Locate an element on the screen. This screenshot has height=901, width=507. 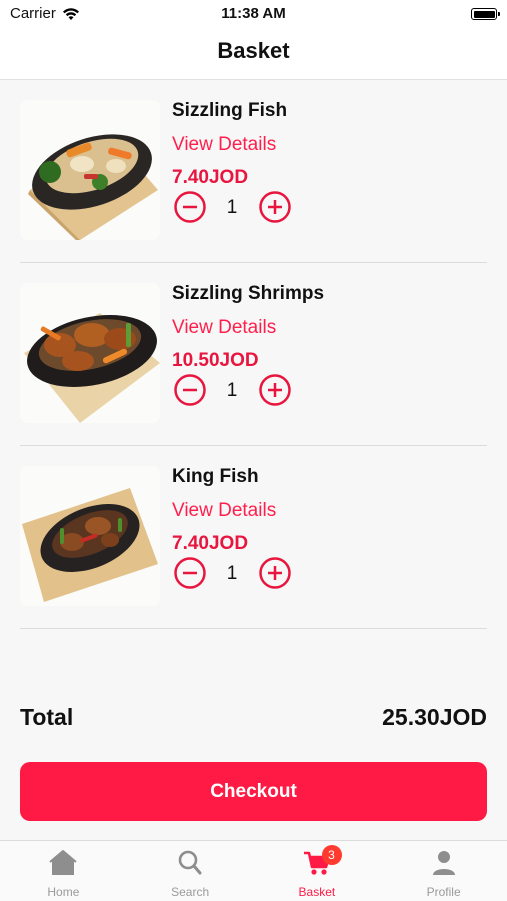
status-bar: Carrier 11:38 AM is located at coordinates (253, 15).